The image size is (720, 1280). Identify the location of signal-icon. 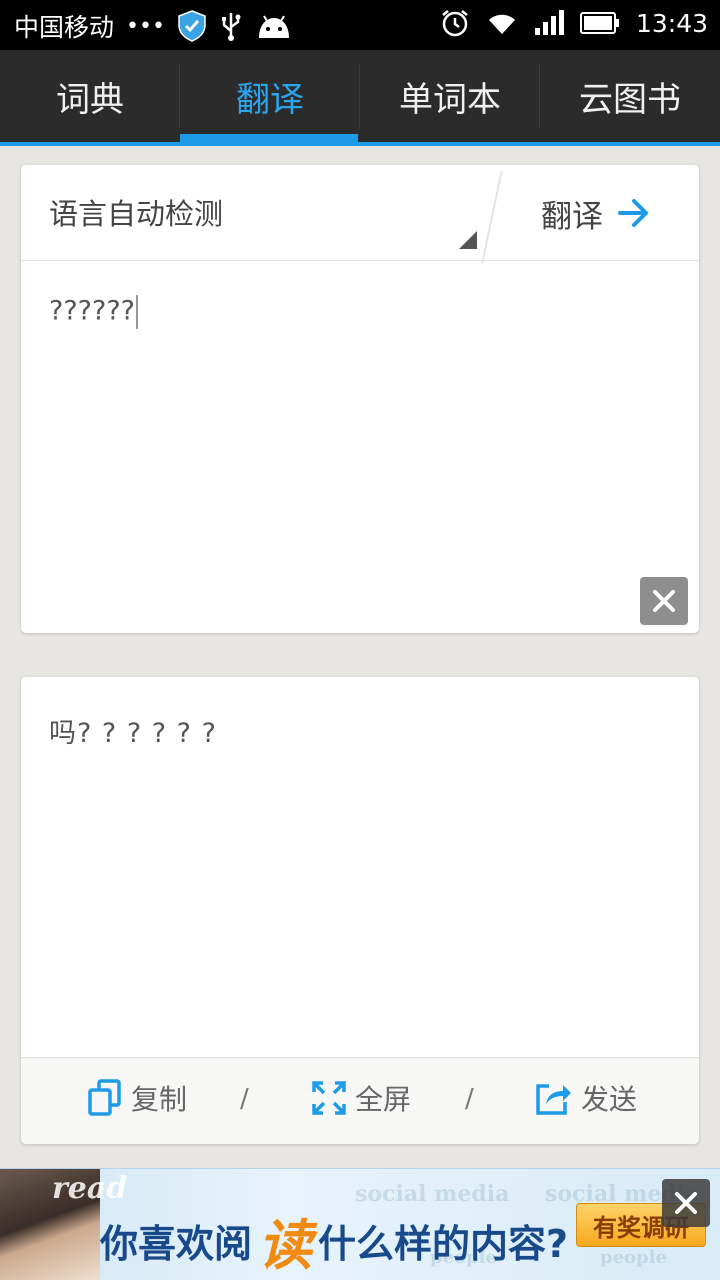
(549, 23).